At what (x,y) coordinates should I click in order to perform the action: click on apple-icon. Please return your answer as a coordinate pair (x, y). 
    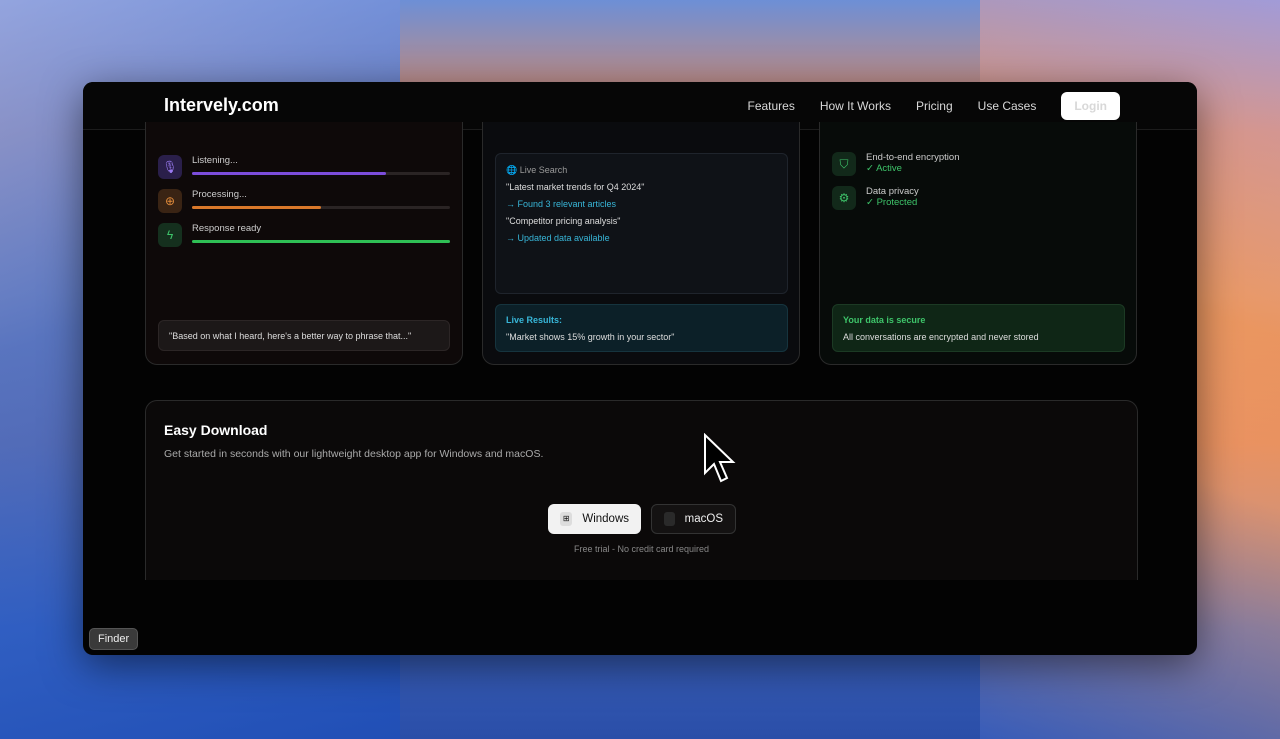
    Looking at the image, I should click on (669, 519).